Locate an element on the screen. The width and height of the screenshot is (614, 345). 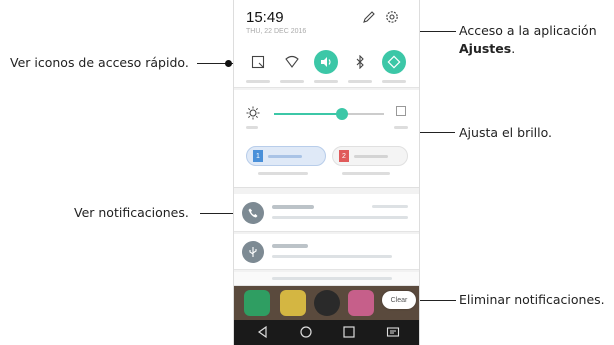
quick-settings-bar is located at coordinates (326, 65).